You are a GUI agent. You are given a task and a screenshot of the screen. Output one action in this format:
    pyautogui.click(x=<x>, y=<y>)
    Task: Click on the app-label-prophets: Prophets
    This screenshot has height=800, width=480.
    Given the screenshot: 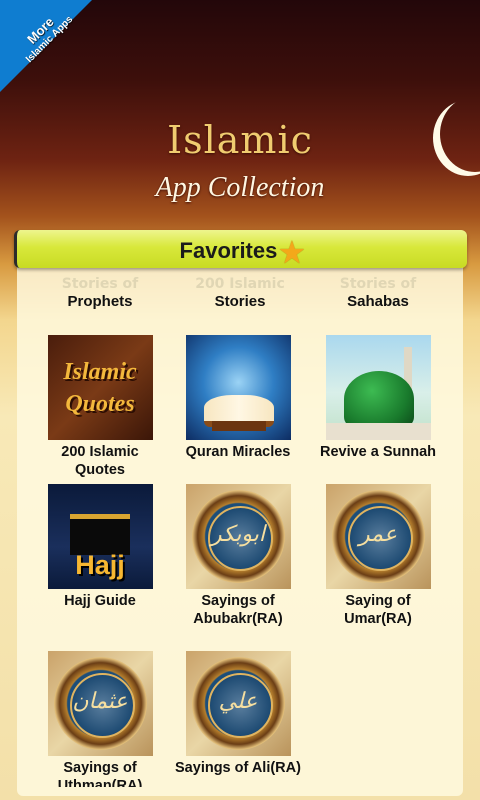 What is the action you would take?
    pyautogui.click(x=100, y=301)
    